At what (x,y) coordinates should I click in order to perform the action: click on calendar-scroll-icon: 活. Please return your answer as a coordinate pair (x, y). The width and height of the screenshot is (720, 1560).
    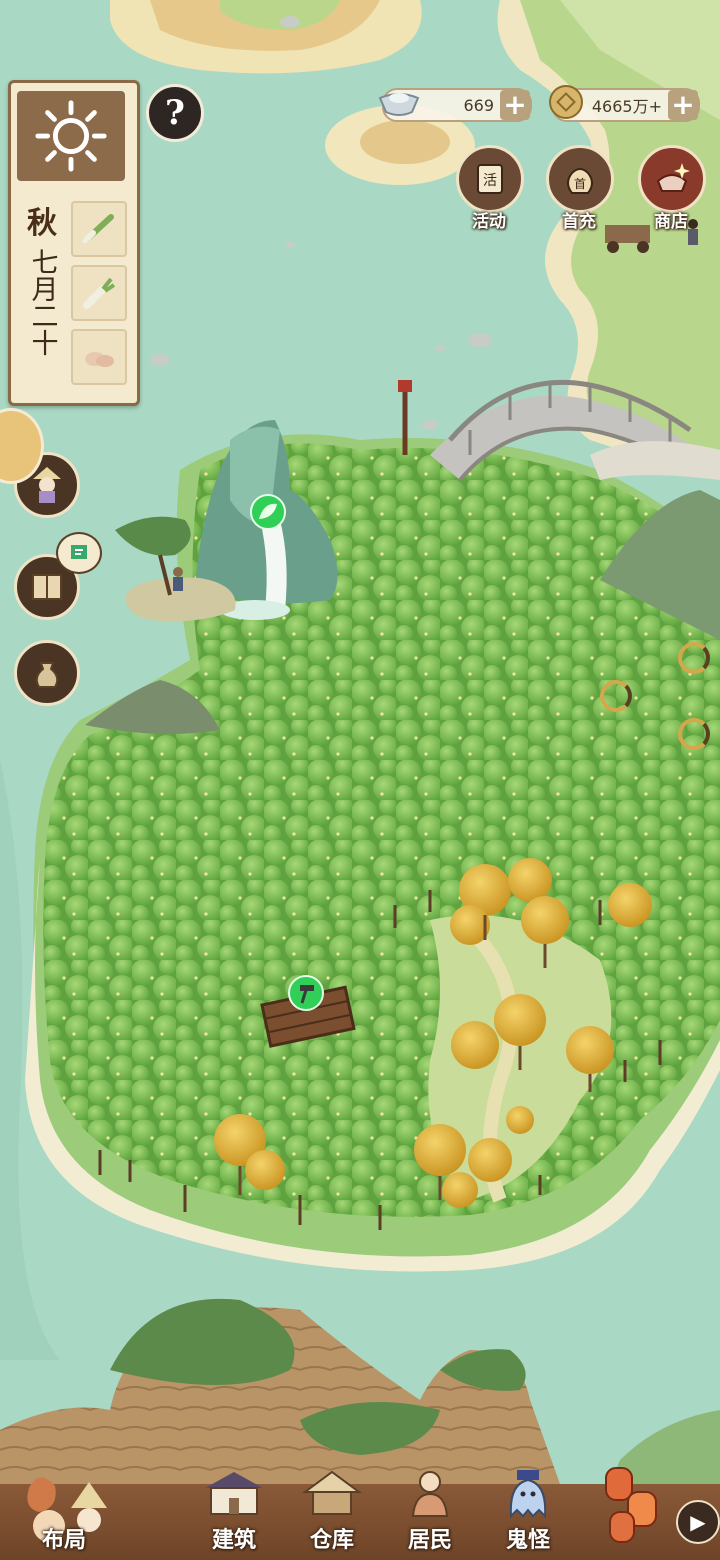
    Looking at the image, I should click on (490, 179).